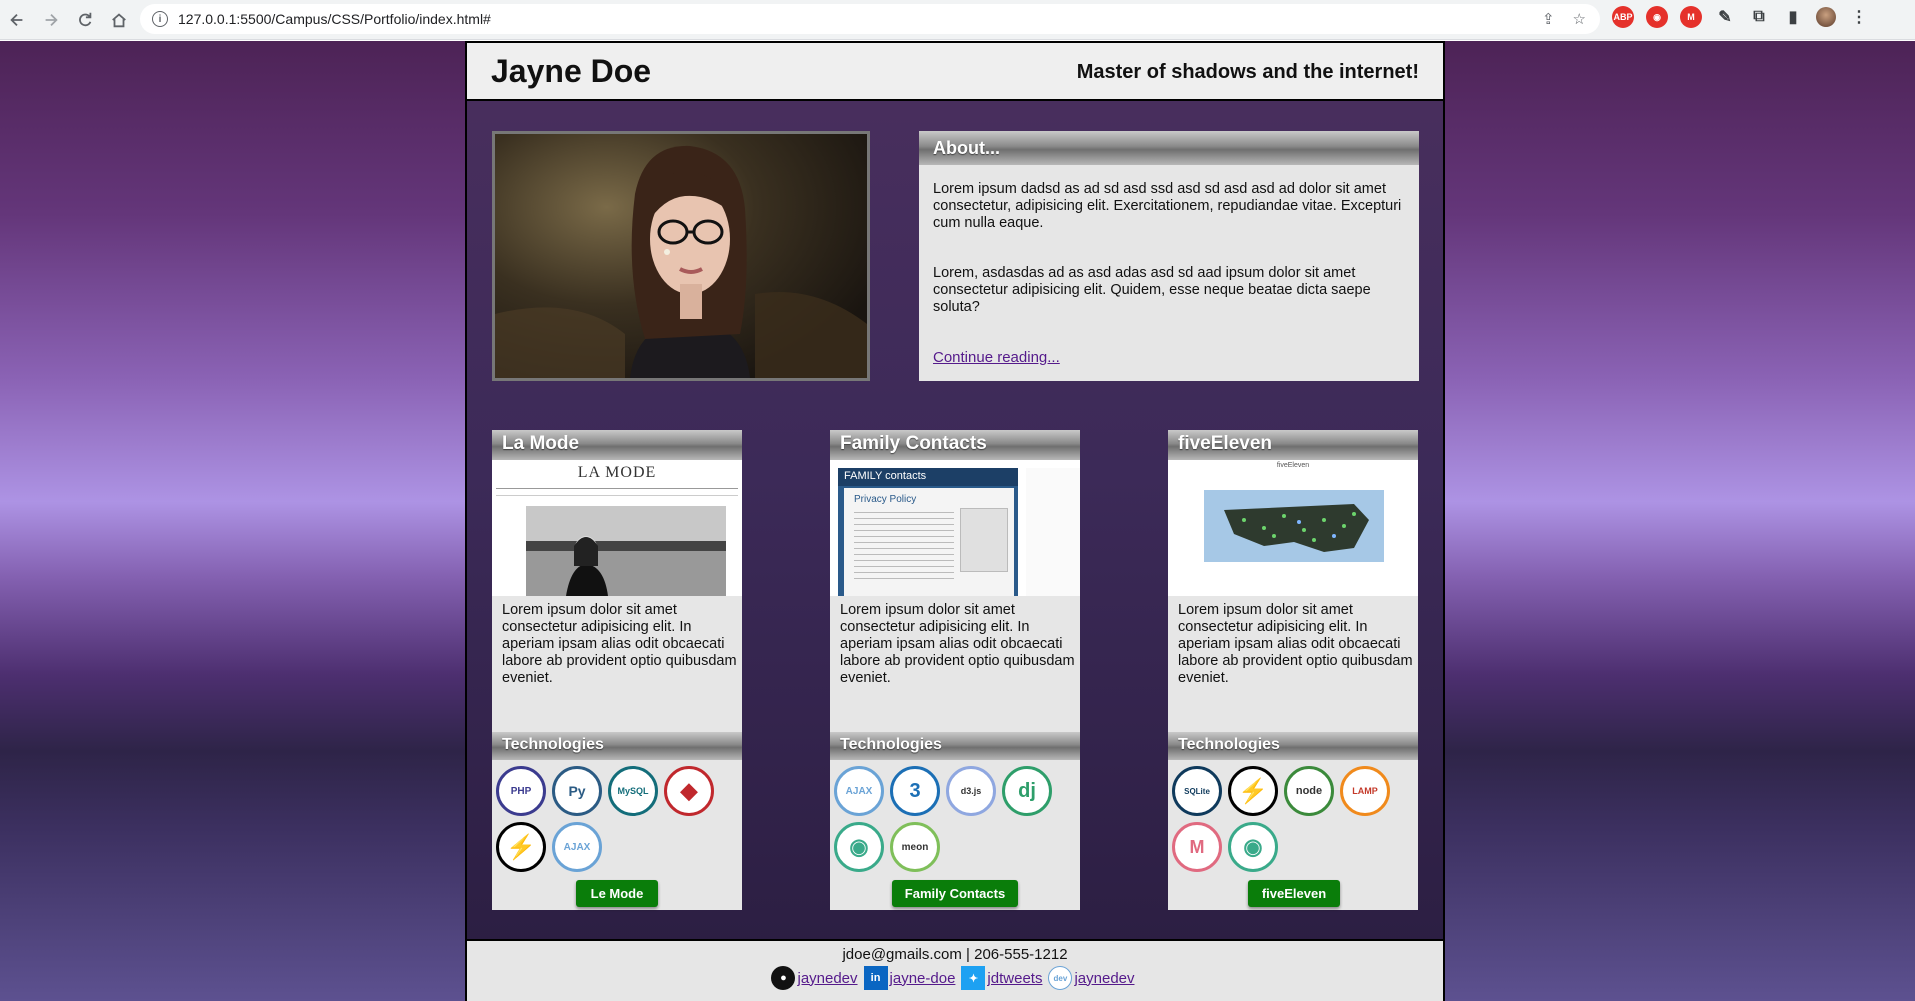  I want to click on sqlite-icon: SQLite, so click(1197, 791).